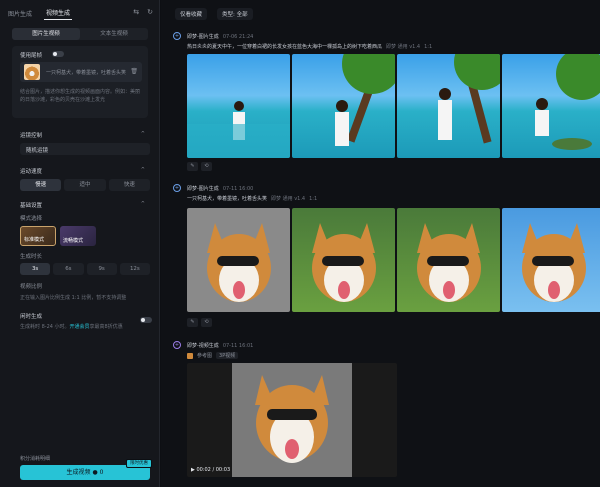 This screenshot has height=487, width=600. What do you see at coordinates (129, 185) in the screenshot?
I see `speed-fast: 快速` at bounding box center [129, 185].